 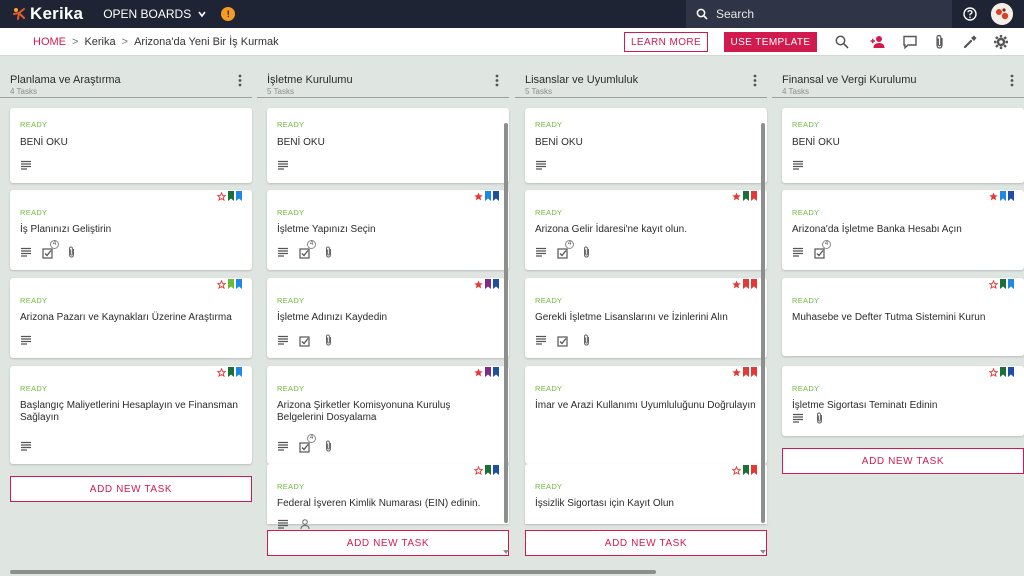 I want to click on search-icon, so click(x=842, y=42).